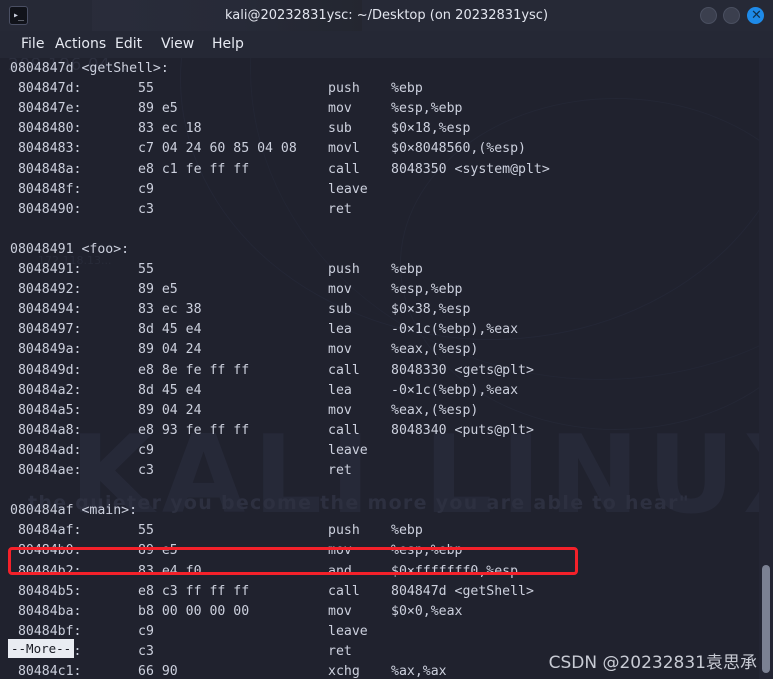  What do you see at coordinates (80, 44) in the screenshot?
I see `menu-item-actions: Actions` at bounding box center [80, 44].